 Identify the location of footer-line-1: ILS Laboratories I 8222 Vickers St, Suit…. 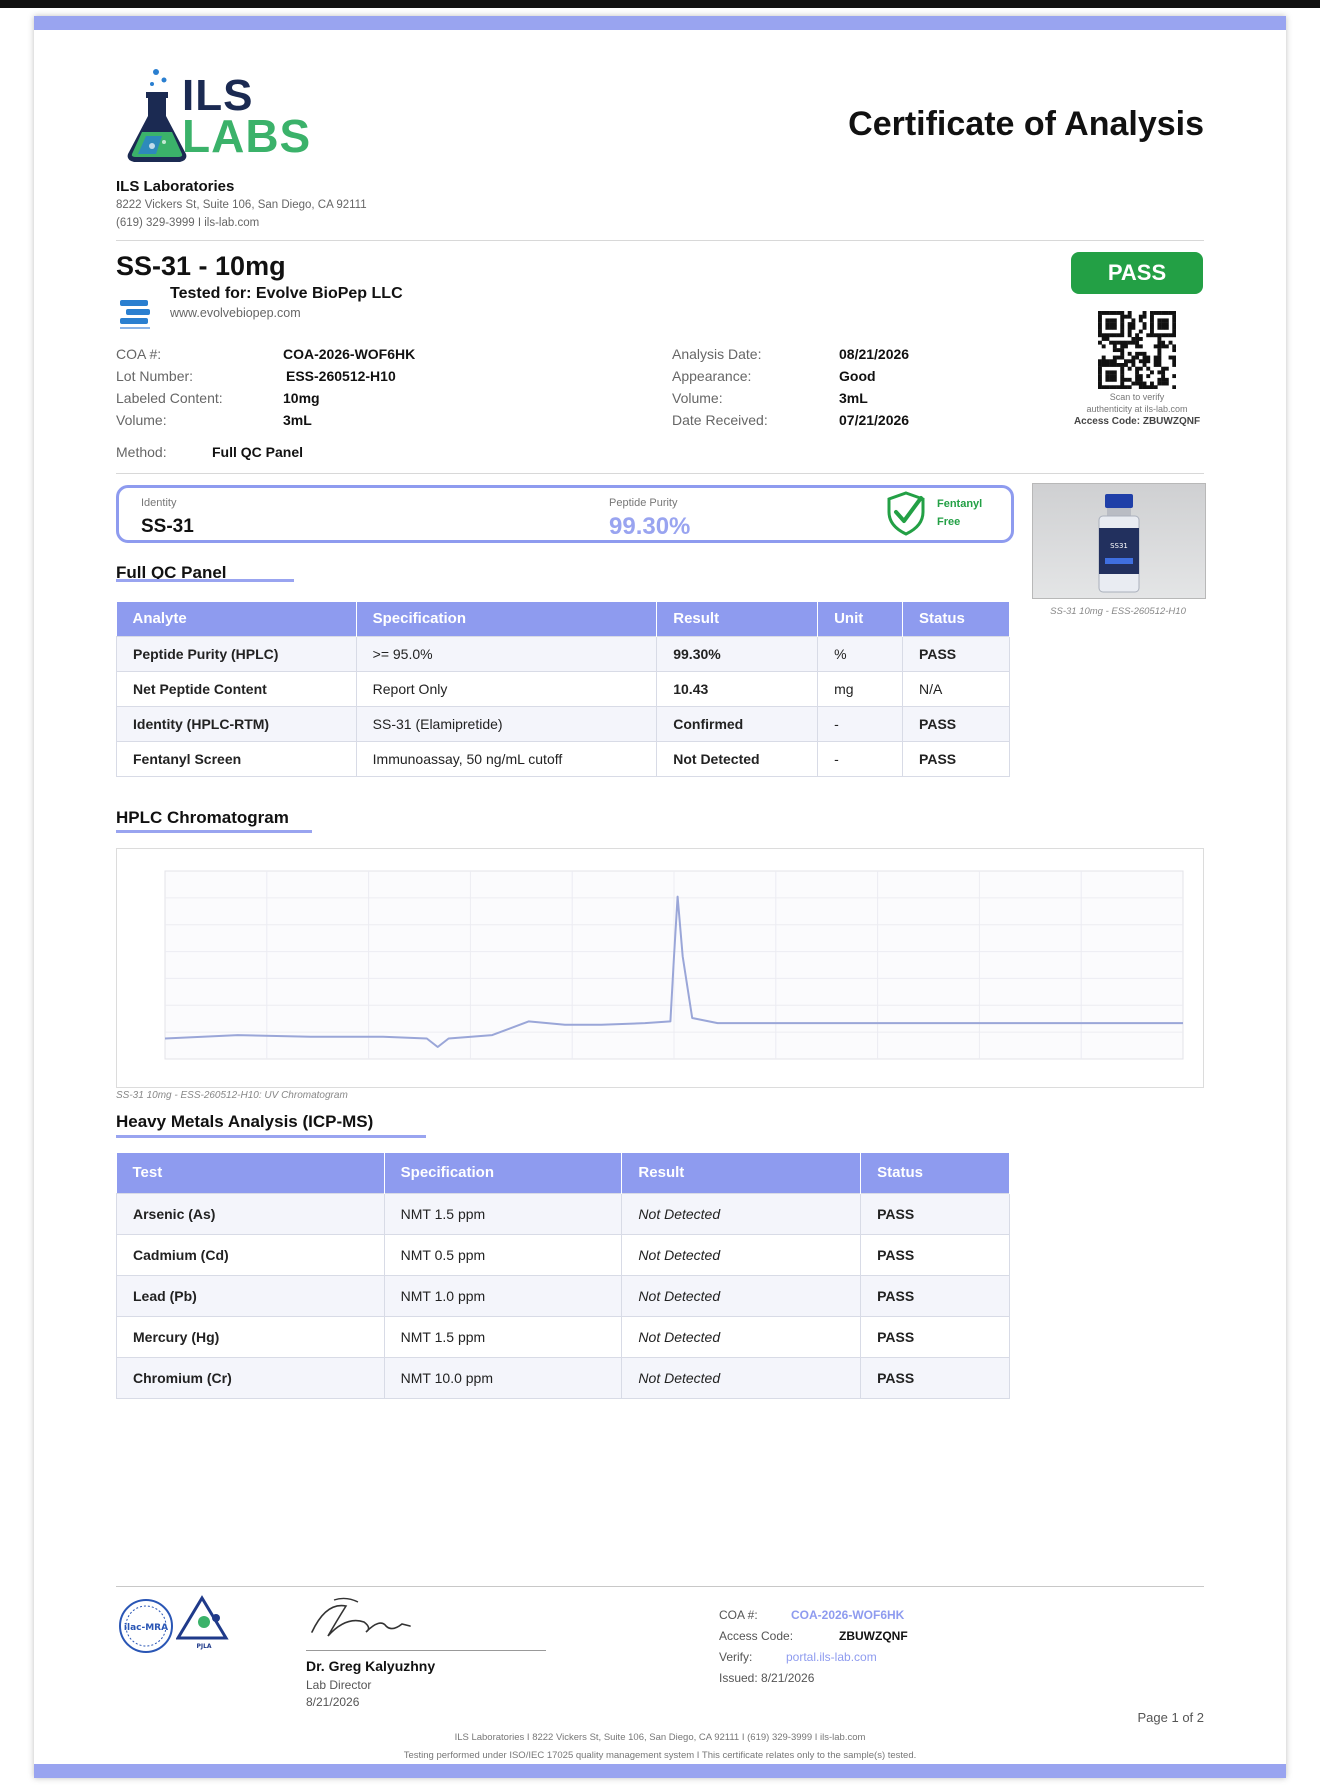
(660, 1737).